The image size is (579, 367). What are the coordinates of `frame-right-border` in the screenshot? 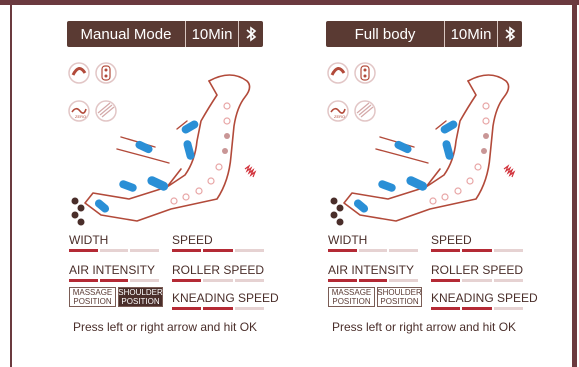 It's located at (574, 186).